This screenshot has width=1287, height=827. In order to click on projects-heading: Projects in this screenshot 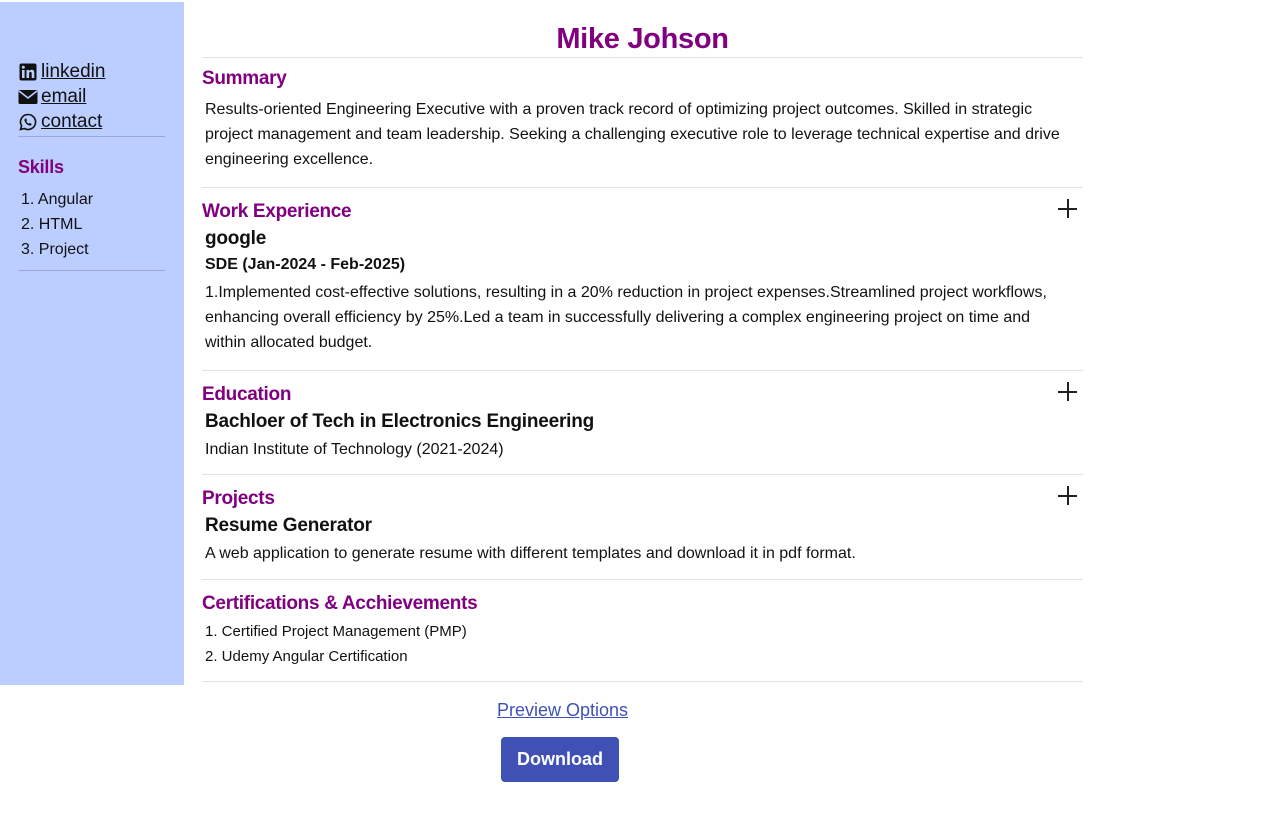, I will do `click(238, 498)`.